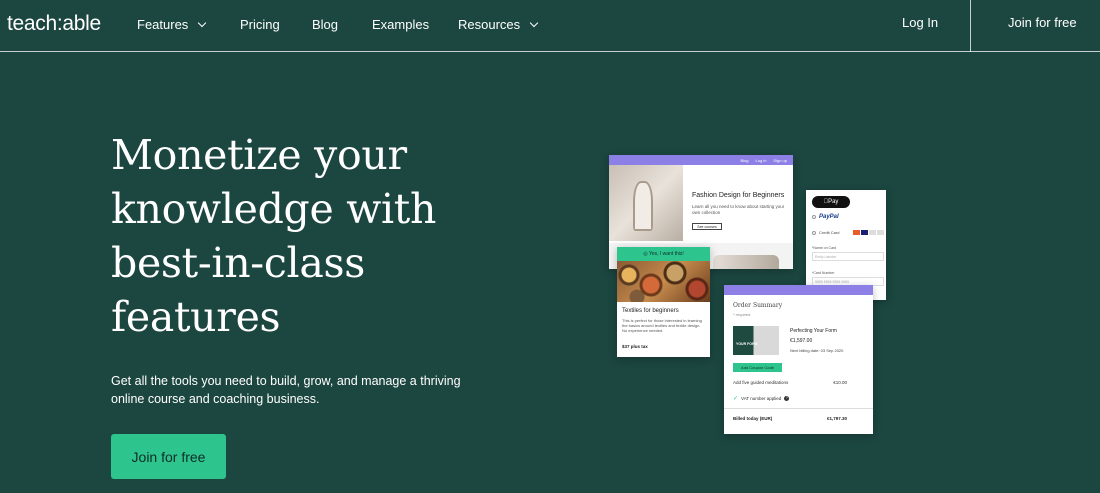  What do you see at coordinates (970, 26) in the screenshot?
I see `nav-divider` at bounding box center [970, 26].